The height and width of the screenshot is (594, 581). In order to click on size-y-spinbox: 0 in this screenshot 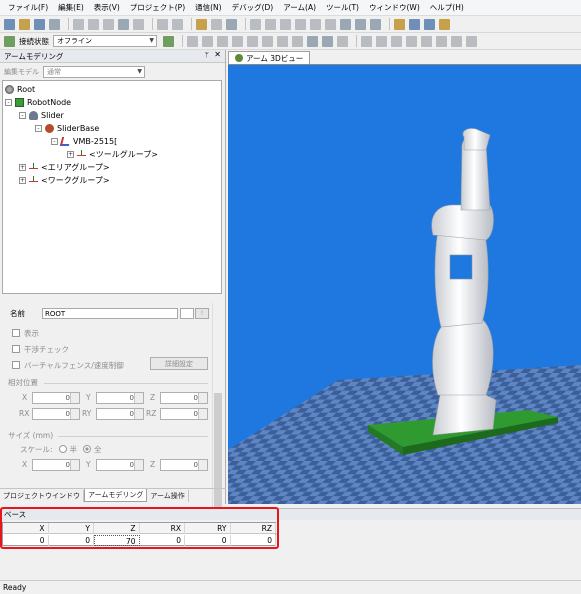, I will do `click(120, 465)`.